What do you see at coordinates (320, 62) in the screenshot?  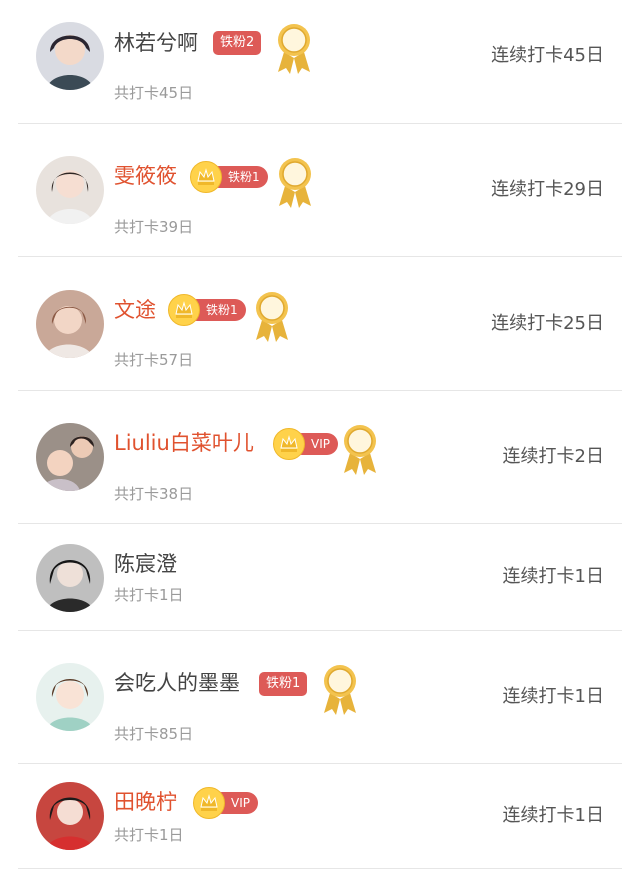 I see `list-item: 林若兮啊 铁粉2 共打卡45日 连续打卡45日` at bounding box center [320, 62].